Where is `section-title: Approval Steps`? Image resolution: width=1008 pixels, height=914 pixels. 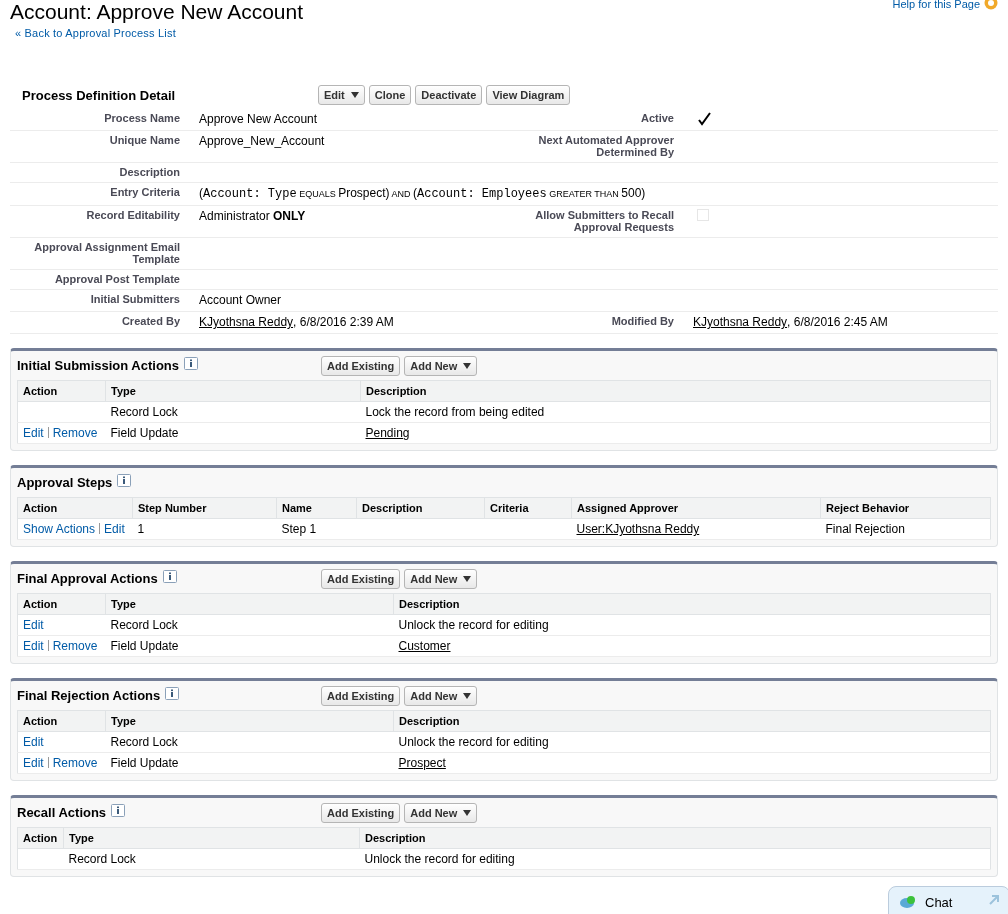 section-title: Approval Steps is located at coordinates (65, 482).